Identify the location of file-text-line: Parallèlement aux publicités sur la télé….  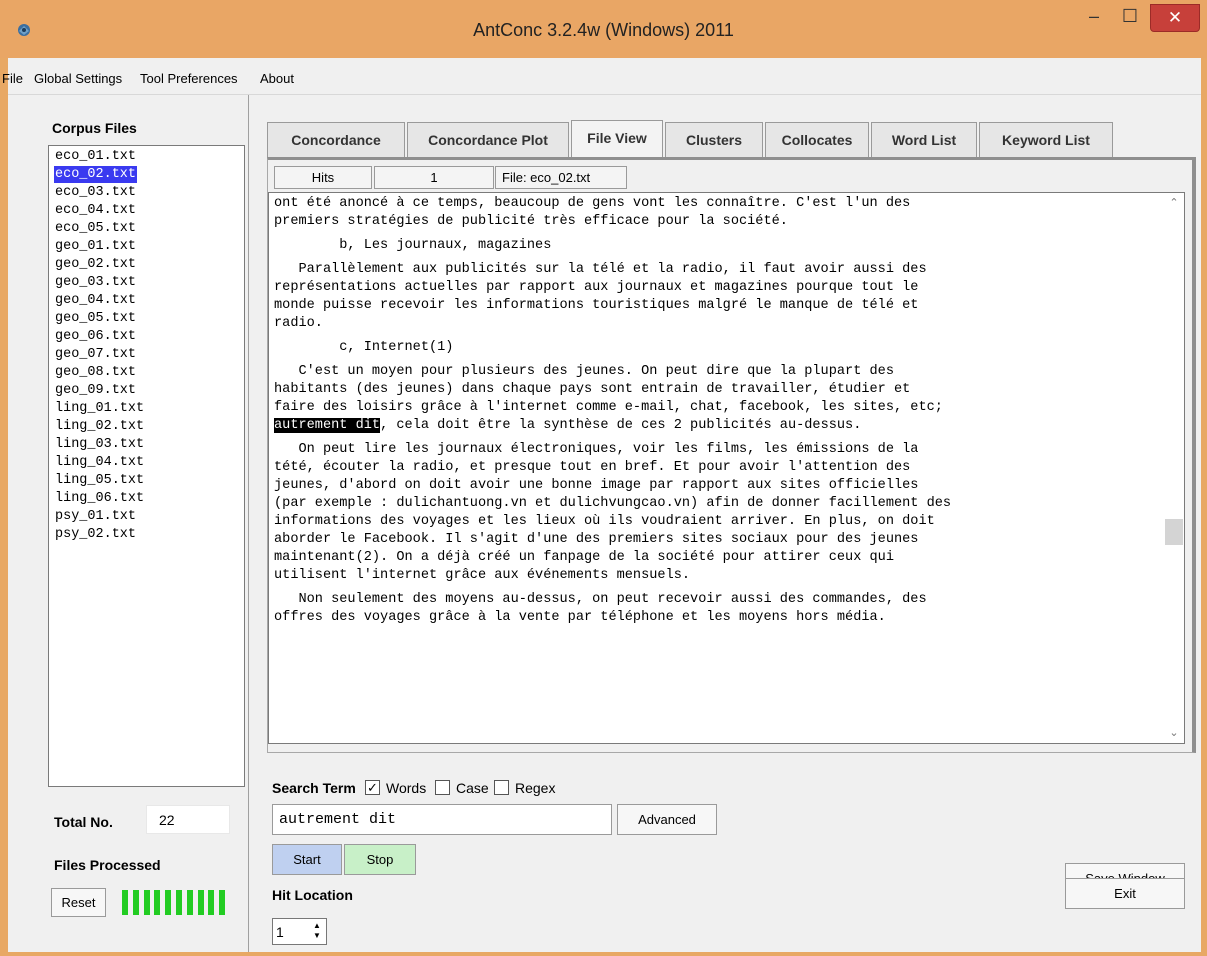
(600, 269).